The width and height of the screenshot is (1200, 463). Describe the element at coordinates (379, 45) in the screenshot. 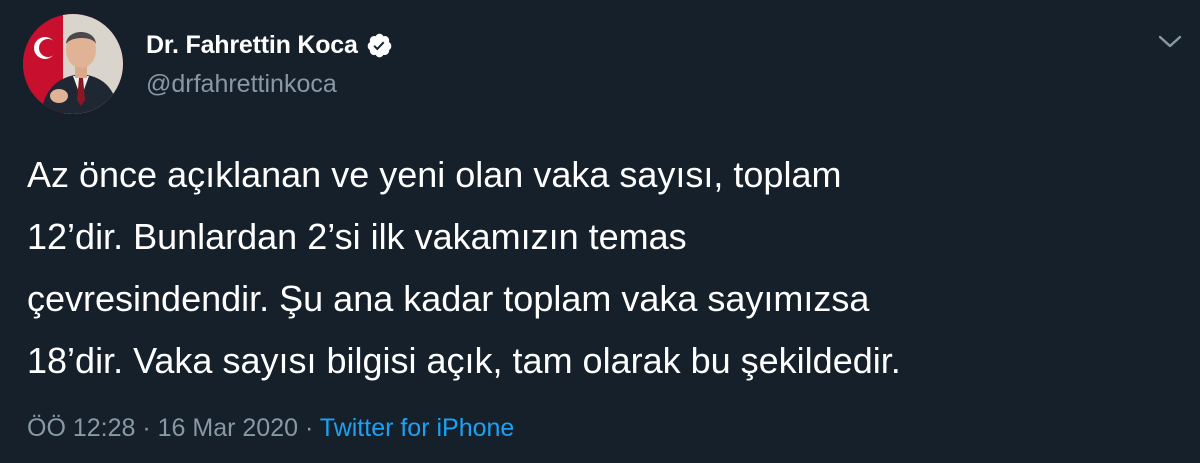

I see `verified-badge-icon` at that location.